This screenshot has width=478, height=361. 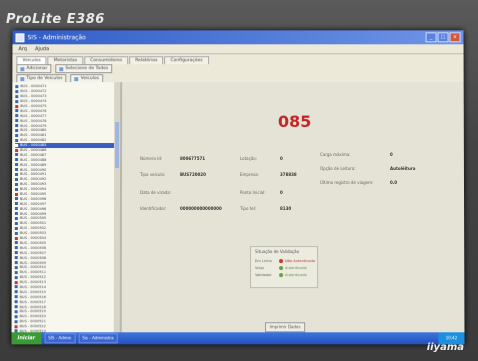 I want to click on tipo2-value: 8130, so click(x=286, y=209).